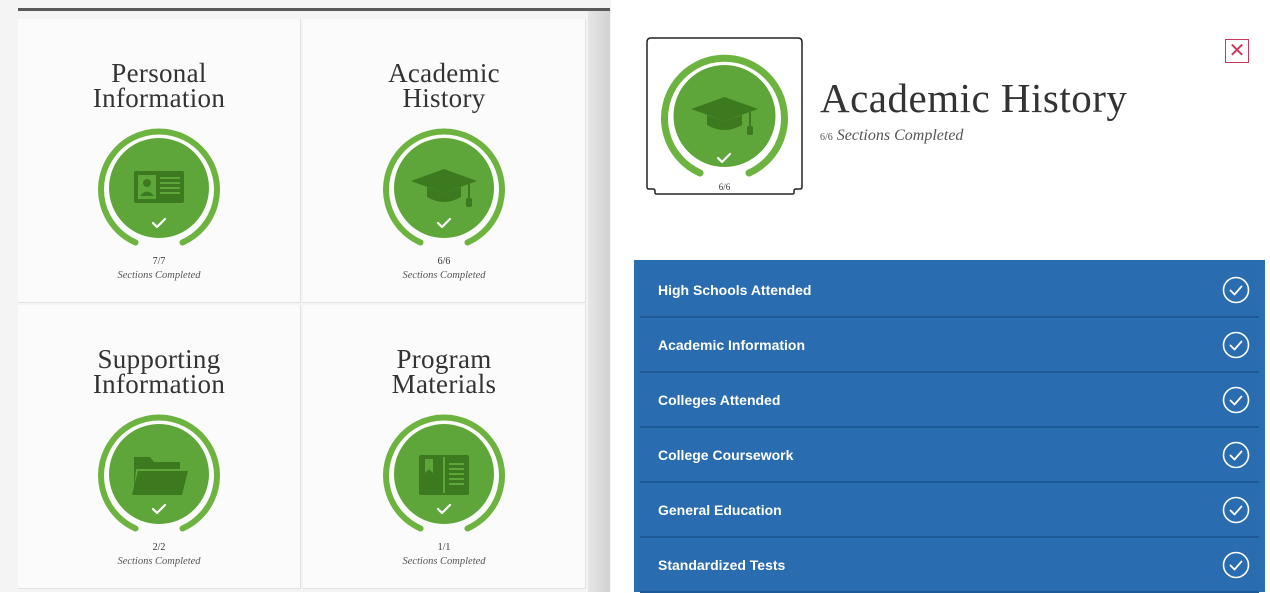 The width and height of the screenshot is (1270, 593). I want to click on folder-icon, so click(160, 476).